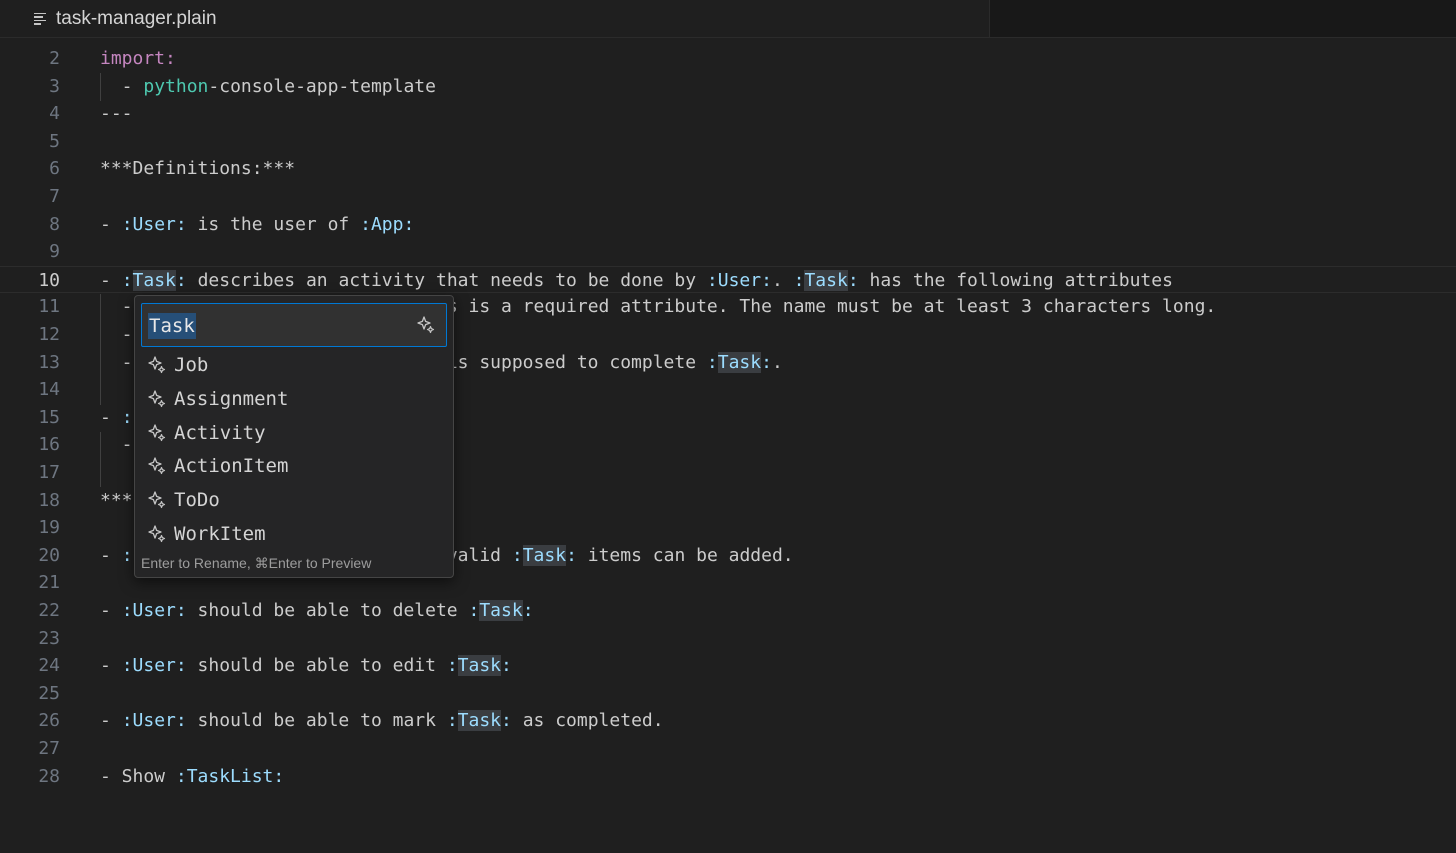  What do you see at coordinates (685, 555) in the screenshot?
I see `code-token: items can be added.` at bounding box center [685, 555].